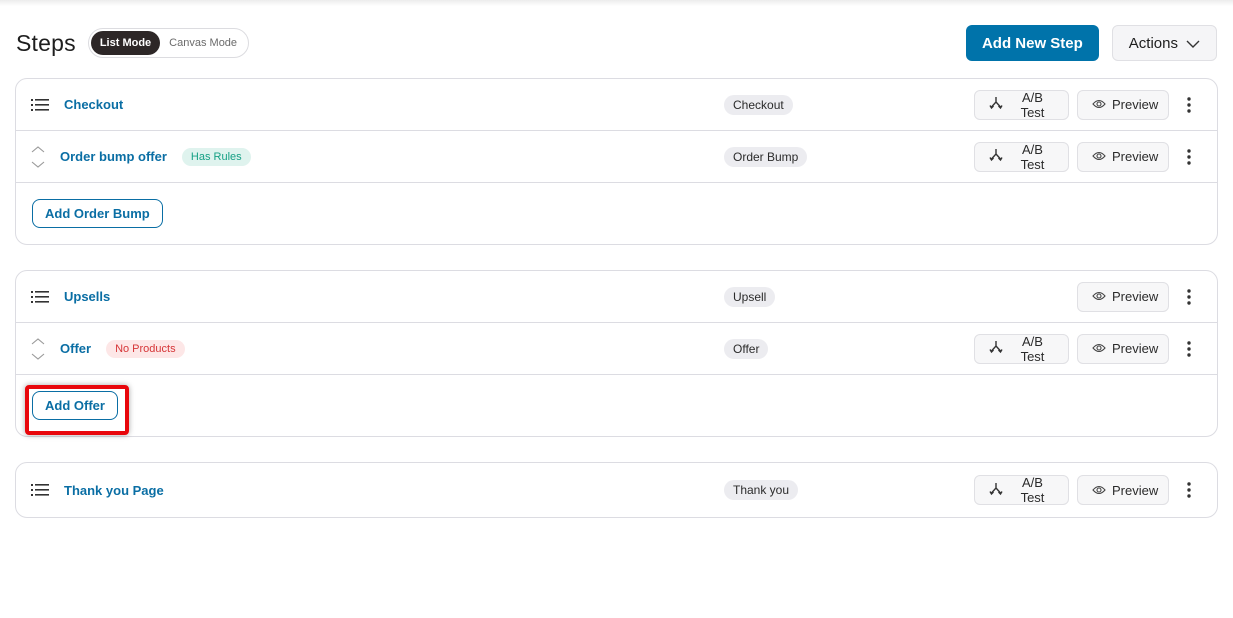 Image resolution: width=1233 pixels, height=618 pixels. What do you see at coordinates (1153, 43) in the screenshot?
I see `actions-label: Actions` at bounding box center [1153, 43].